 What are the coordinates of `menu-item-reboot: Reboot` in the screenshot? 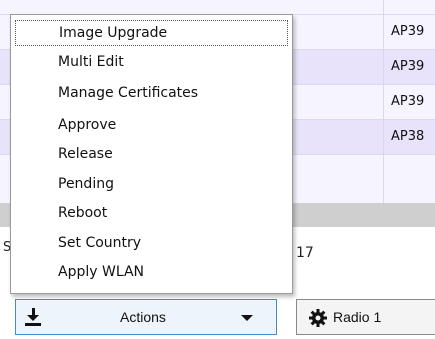 It's located at (151, 214).